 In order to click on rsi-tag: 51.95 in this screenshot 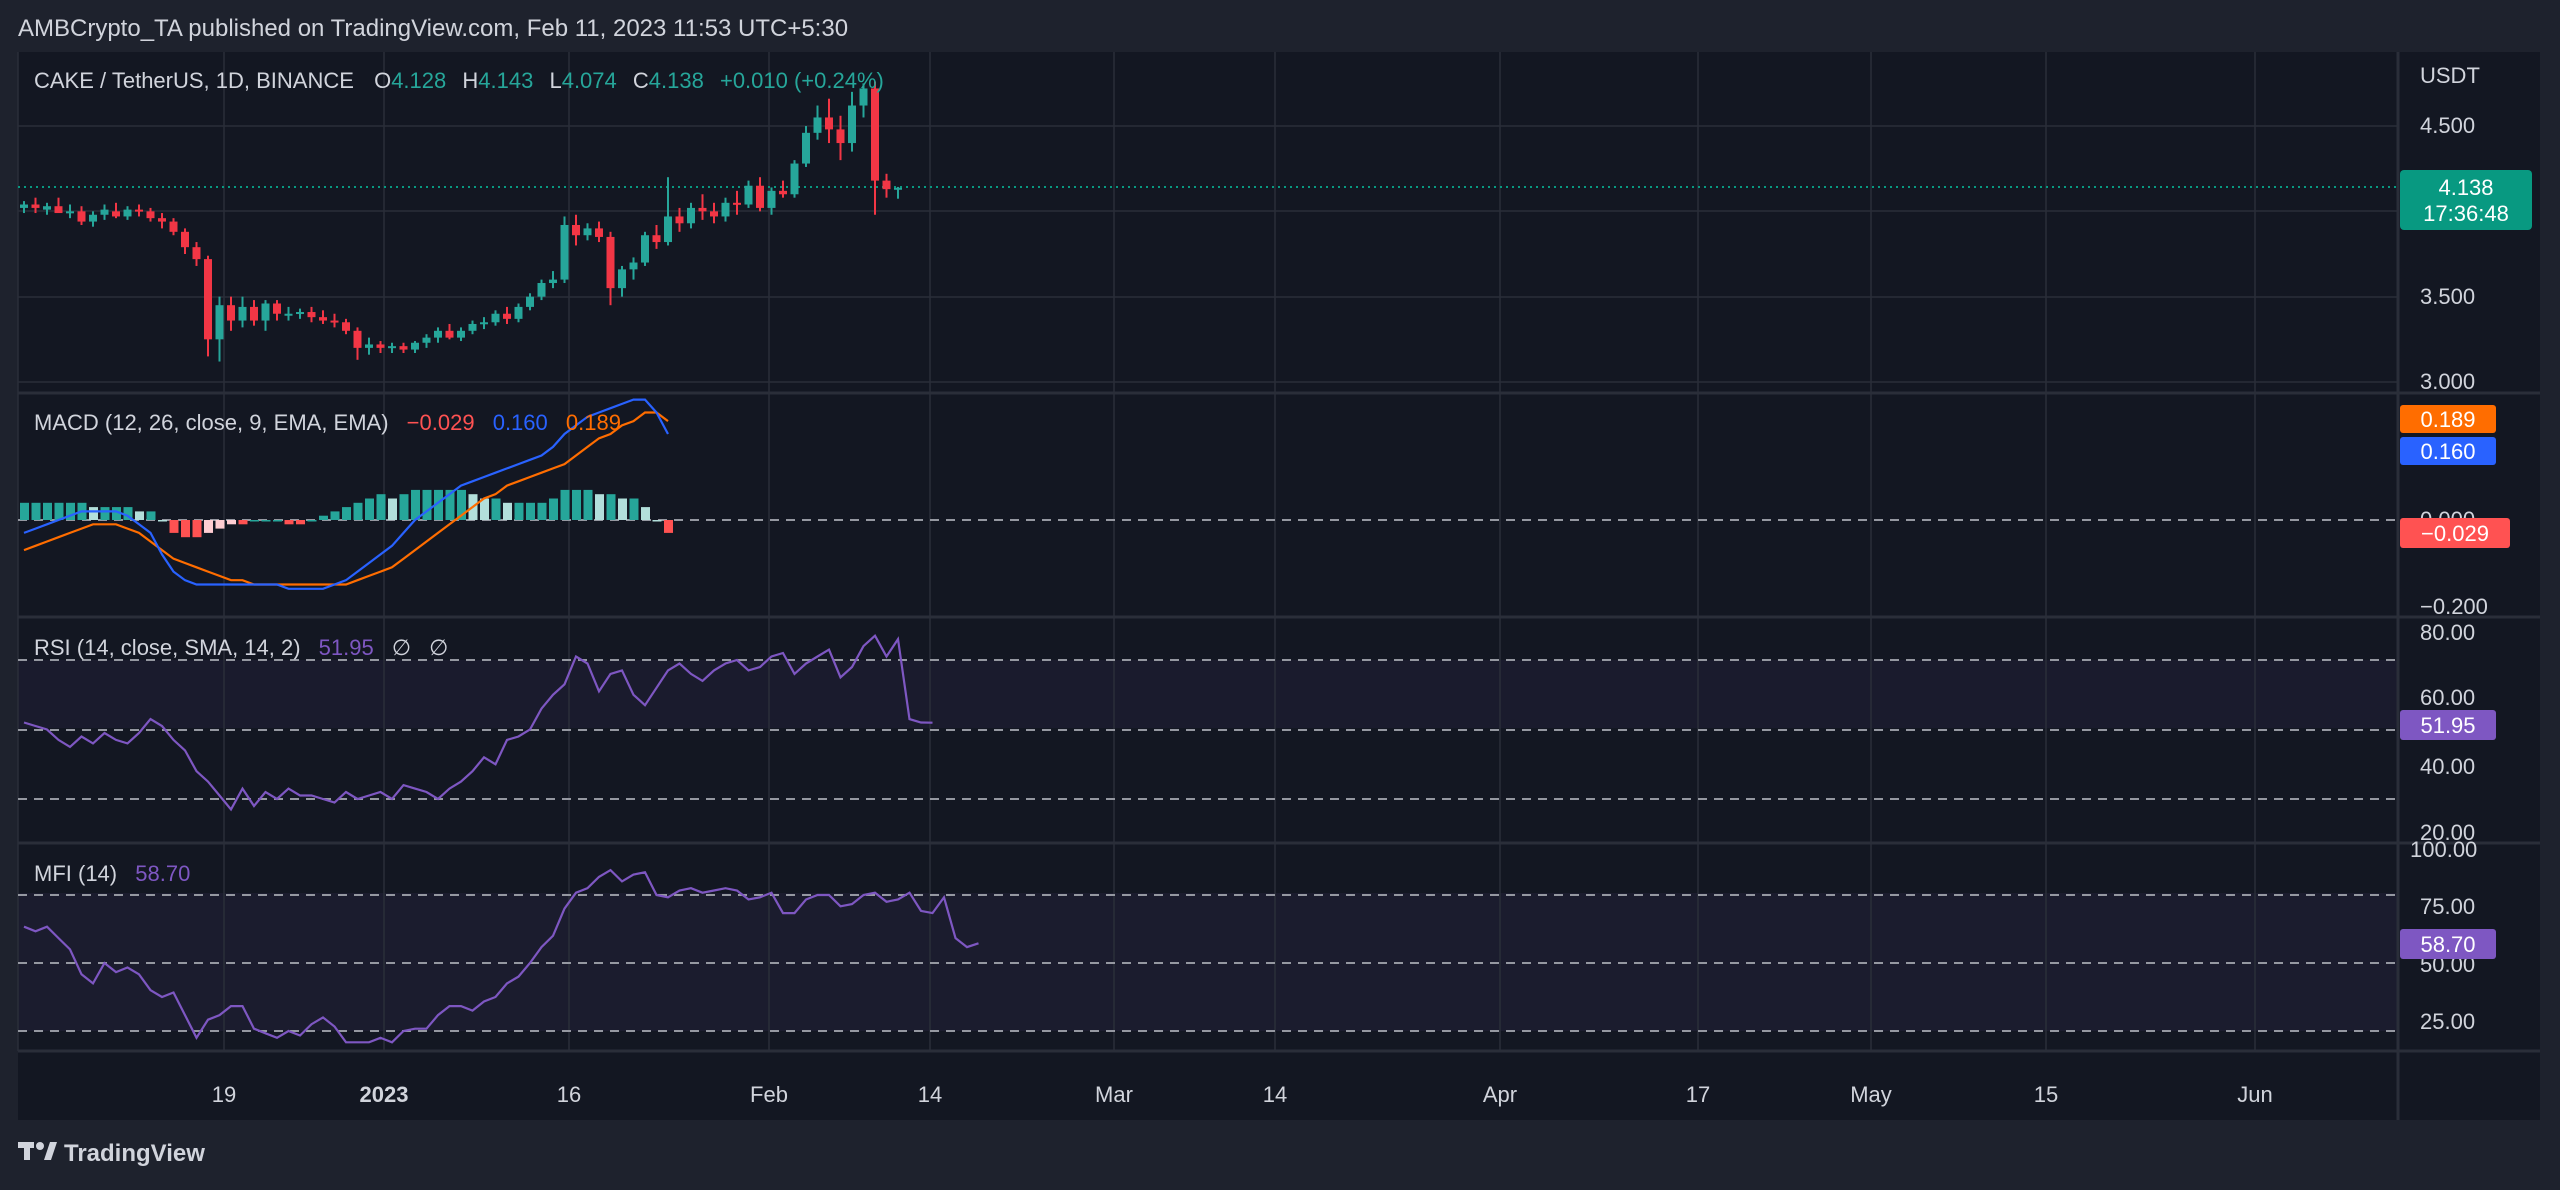, I will do `click(2448, 725)`.